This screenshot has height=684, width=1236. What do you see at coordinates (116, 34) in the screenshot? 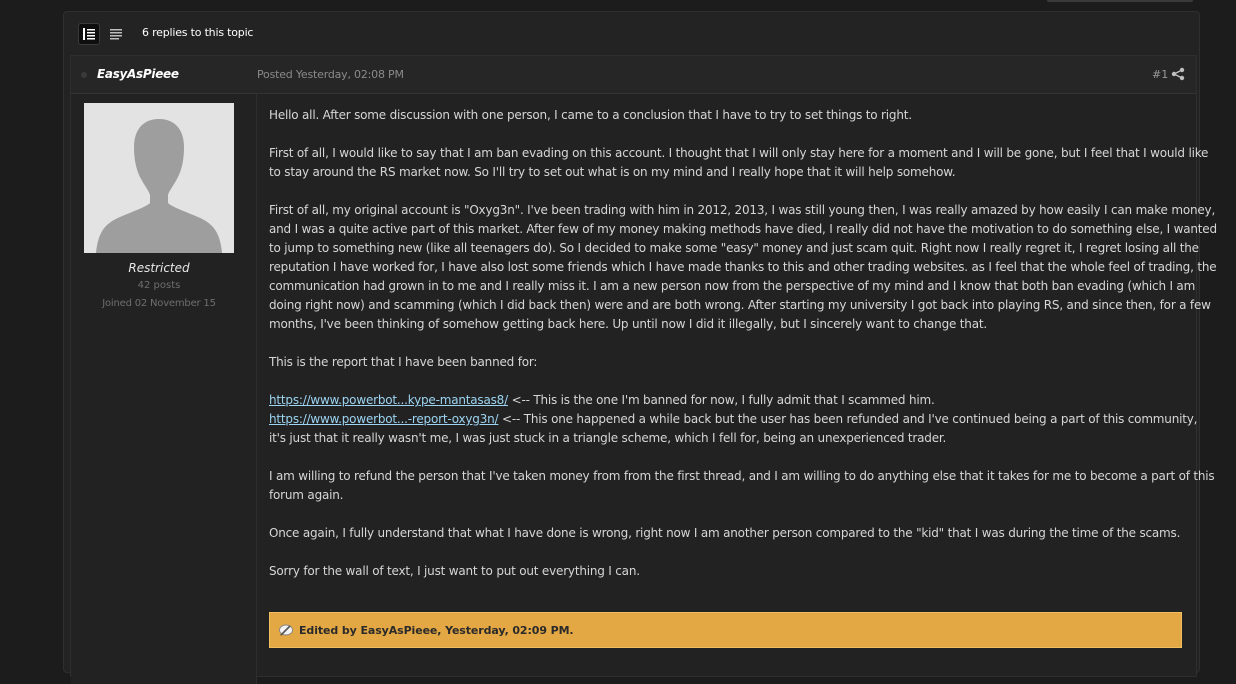
I see `list-compact-icon` at bounding box center [116, 34].